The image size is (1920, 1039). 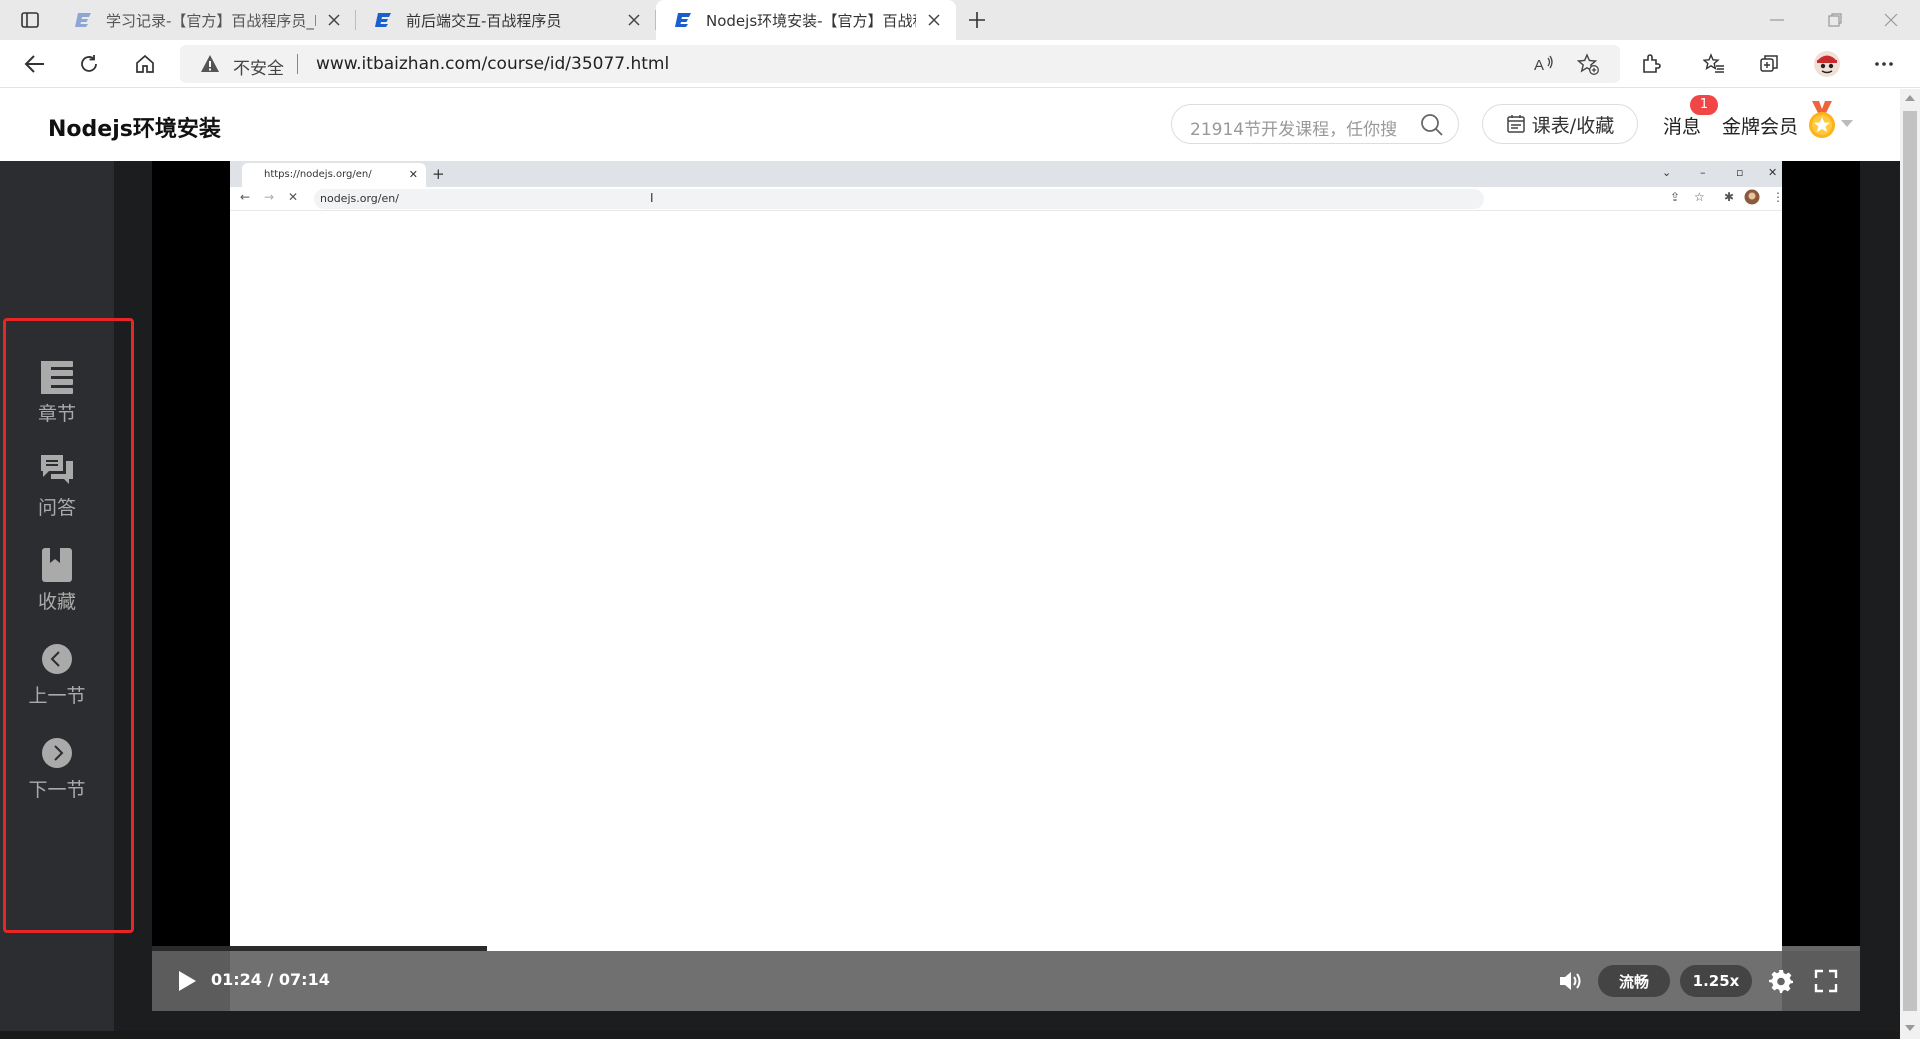 What do you see at coordinates (484, 20) in the screenshot?
I see `tab-title: 前后端交互-百战程序员` at bounding box center [484, 20].